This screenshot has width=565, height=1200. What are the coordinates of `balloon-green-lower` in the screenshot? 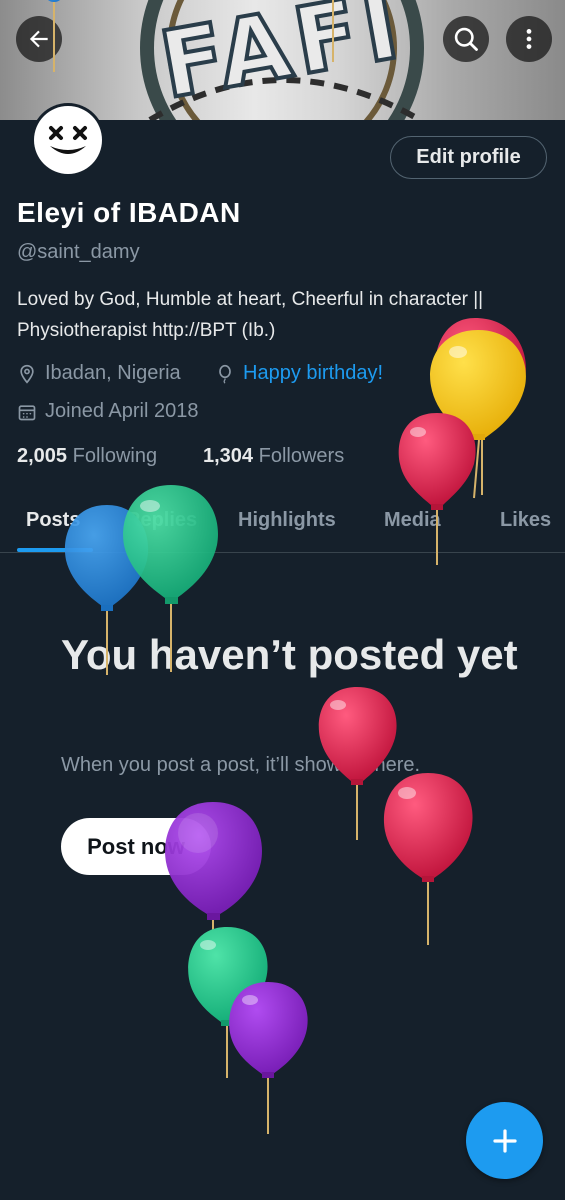 It's located at (228, 1002).